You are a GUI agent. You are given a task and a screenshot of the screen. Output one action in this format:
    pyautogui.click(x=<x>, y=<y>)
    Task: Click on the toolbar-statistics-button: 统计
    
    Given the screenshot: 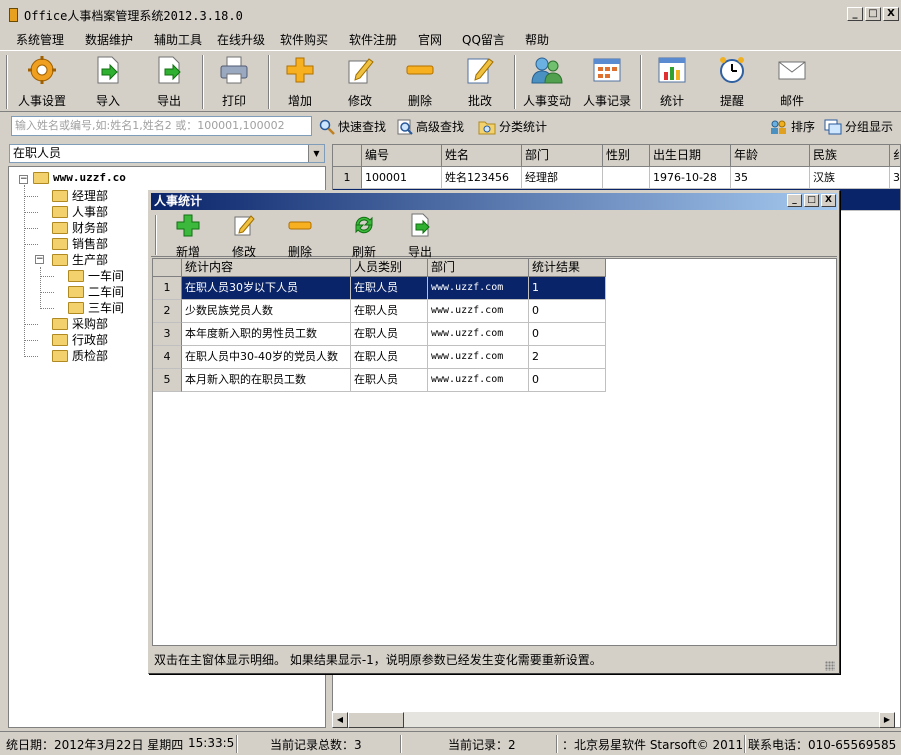 What is the action you would take?
    pyautogui.click(x=672, y=82)
    